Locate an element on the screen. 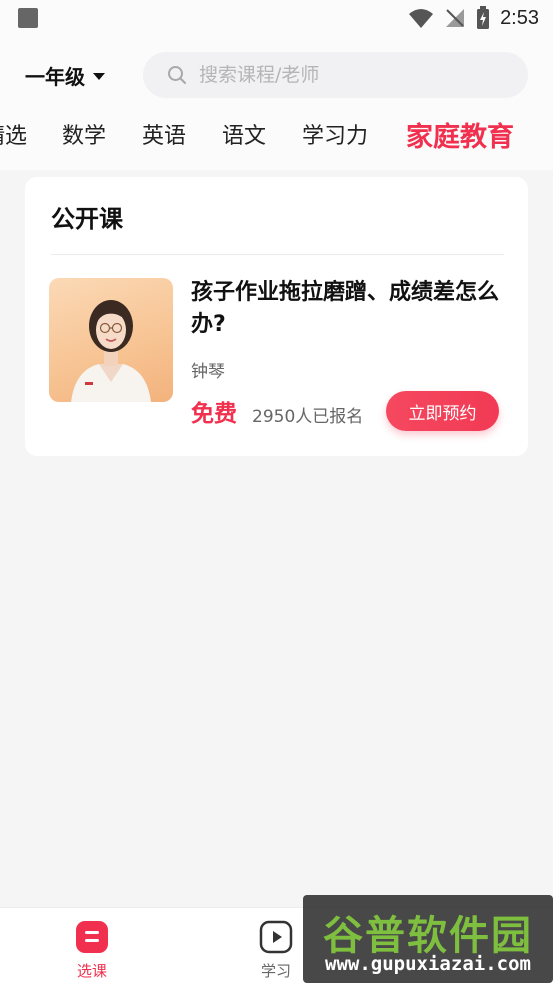 The height and width of the screenshot is (983, 553). search-input is located at coordinates (349, 75).